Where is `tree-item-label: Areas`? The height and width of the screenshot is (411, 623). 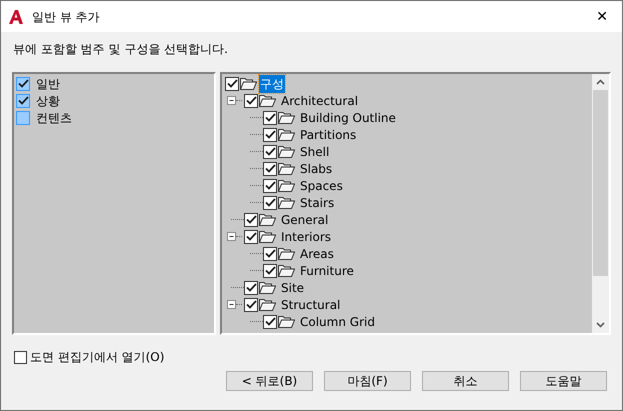 tree-item-label: Areas is located at coordinates (317, 253).